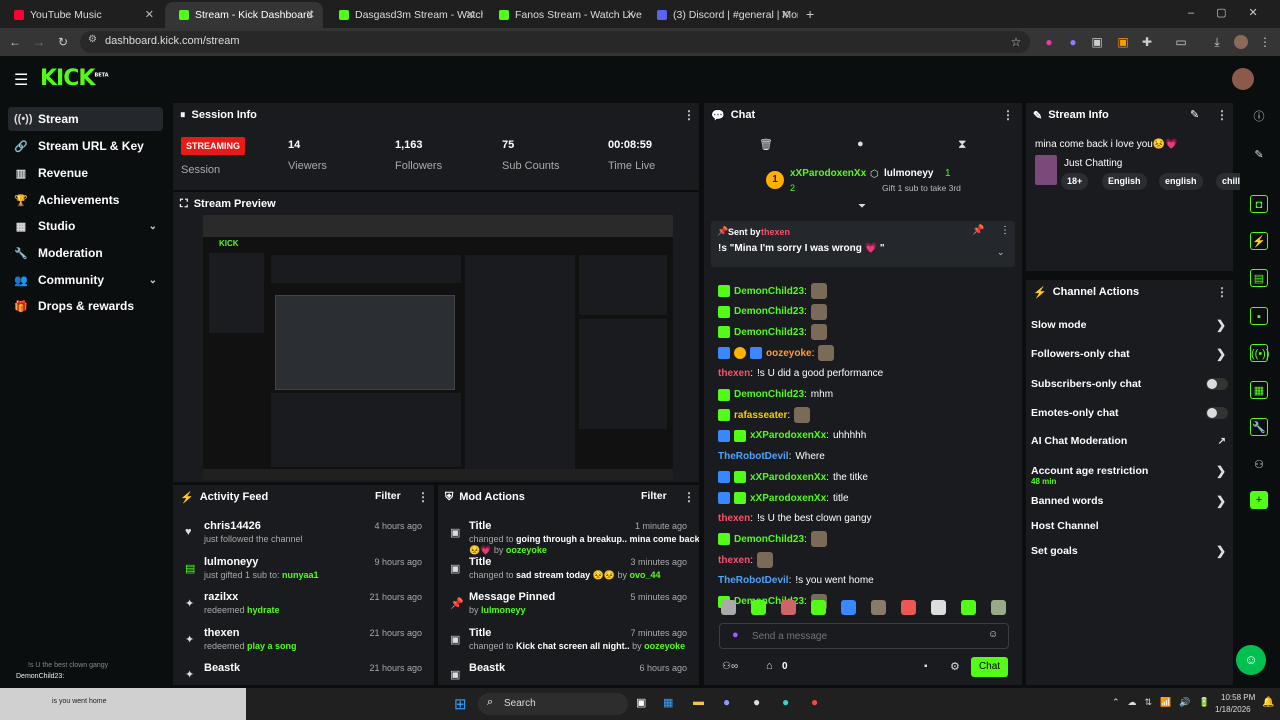 Image resolution: width=1280 pixels, height=720 pixels. Describe the element at coordinates (776, 353) in the screenshot. I see `chat-message: oozeyoke:` at that location.